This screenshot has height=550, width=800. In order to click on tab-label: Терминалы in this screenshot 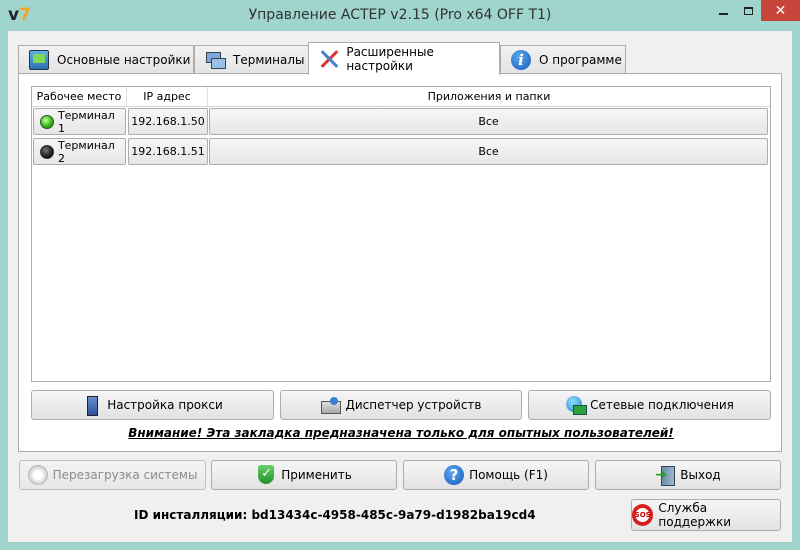, I will do `click(269, 60)`.